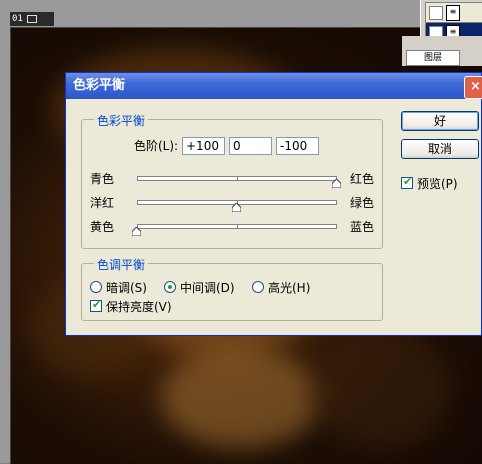  What do you see at coordinates (407, 182) in the screenshot?
I see `preview-checkbox: ✔` at bounding box center [407, 182].